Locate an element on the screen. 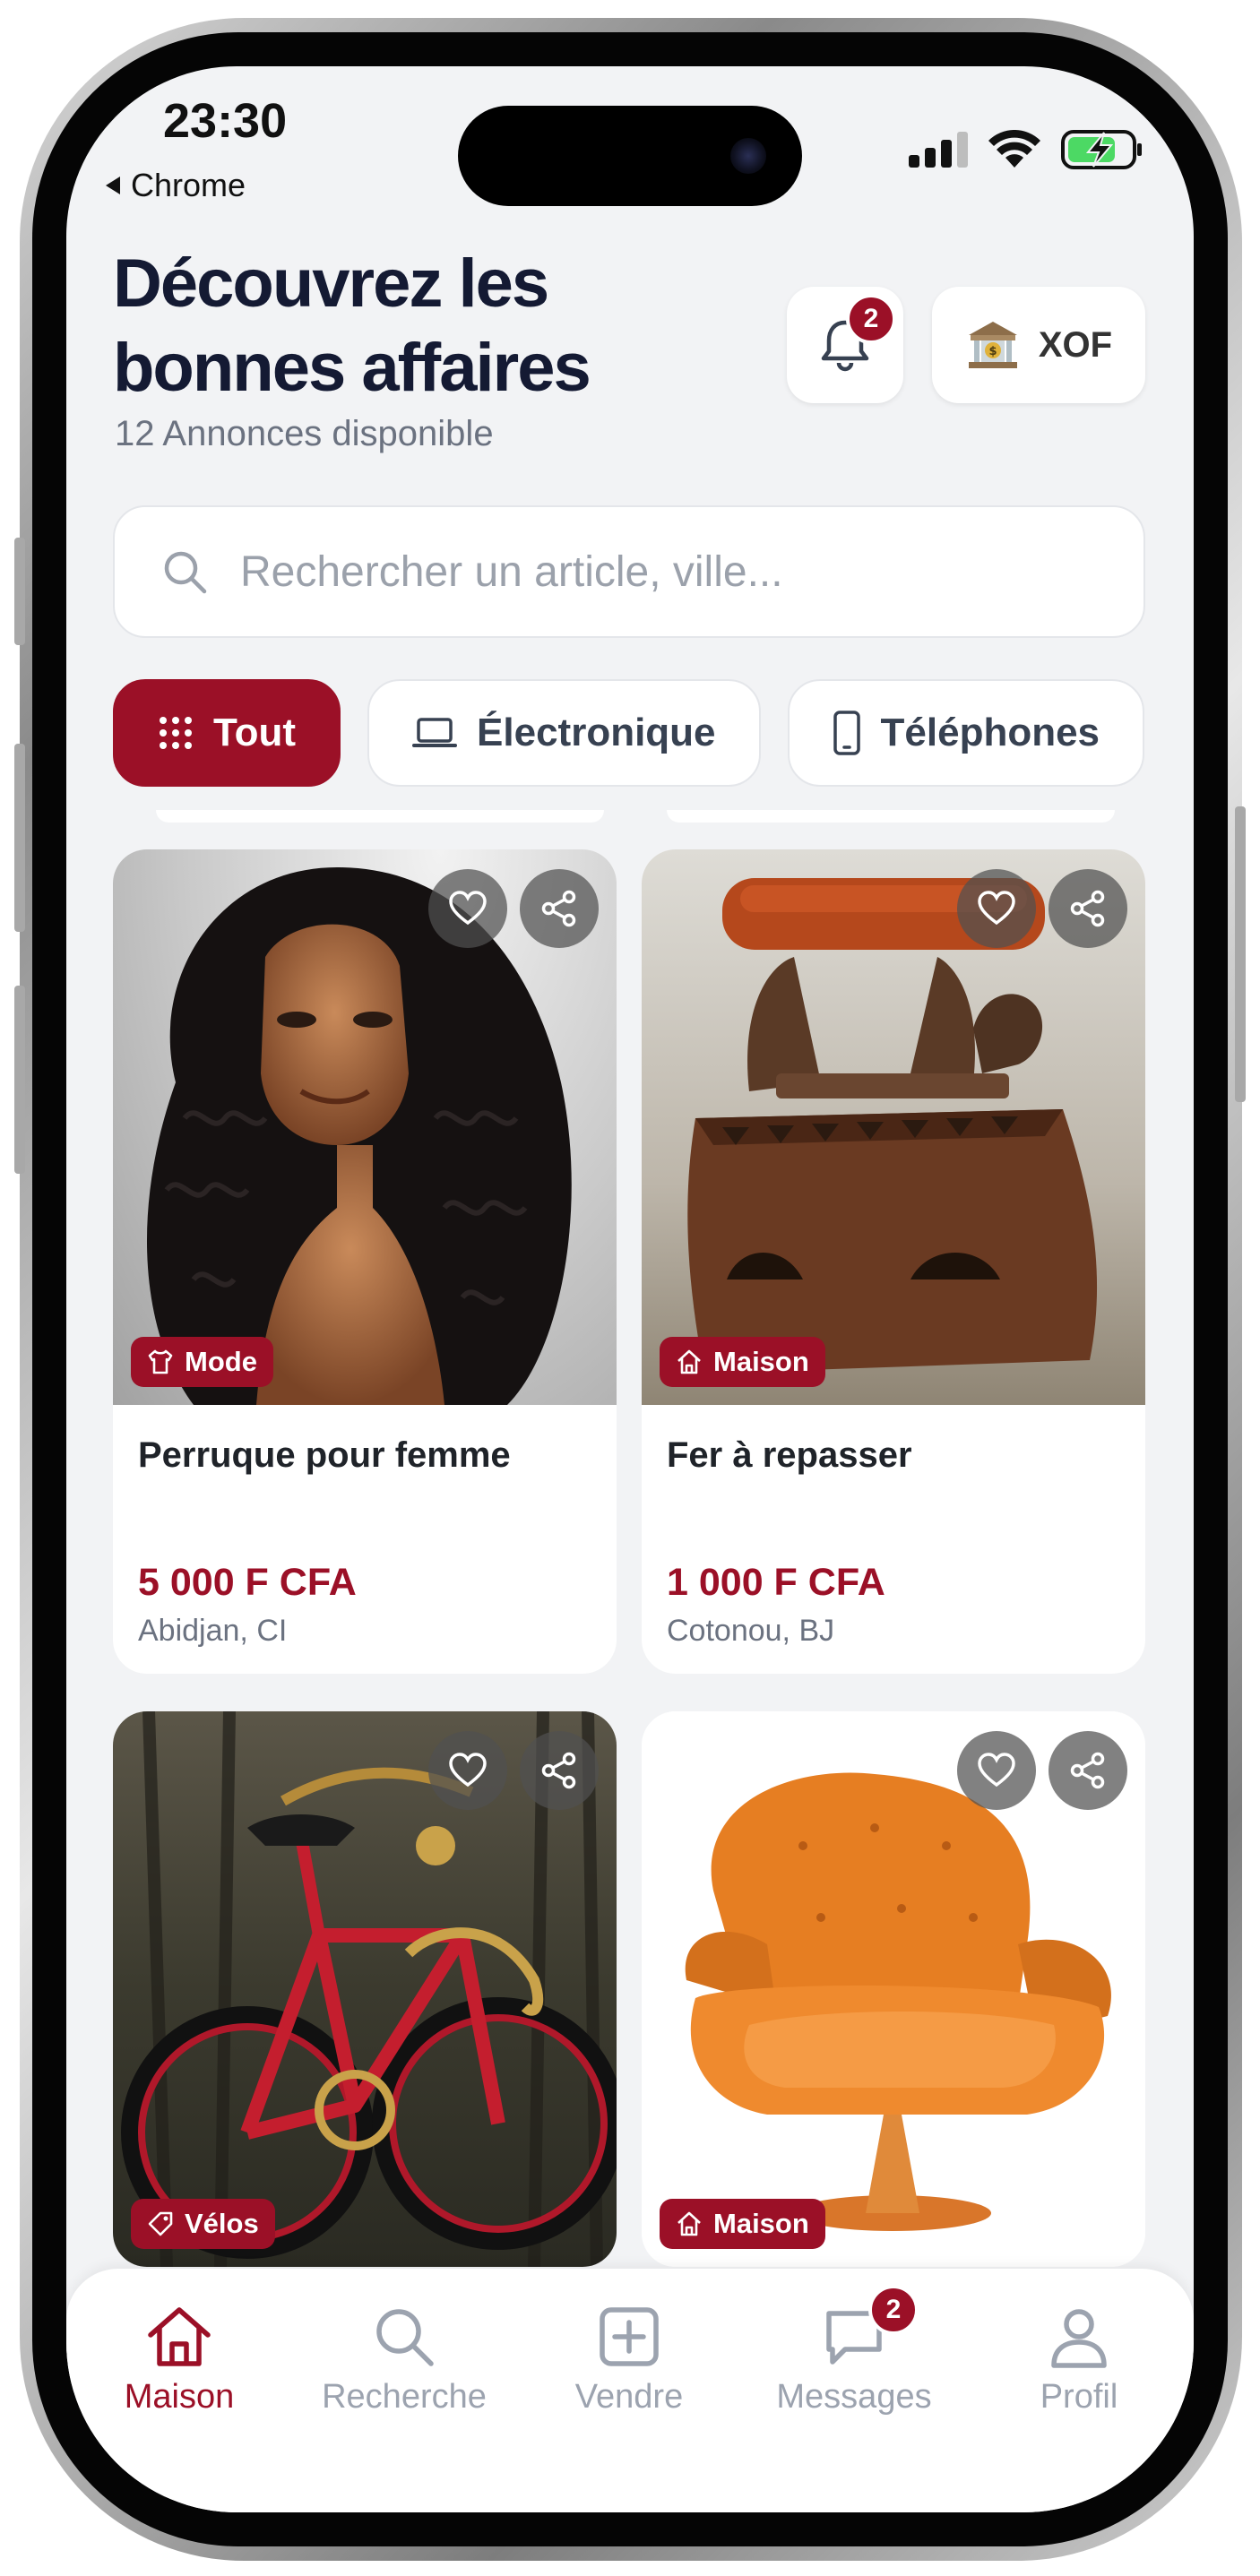 The width and height of the screenshot is (1260, 2576). search-input is located at coordinates (643, 572).